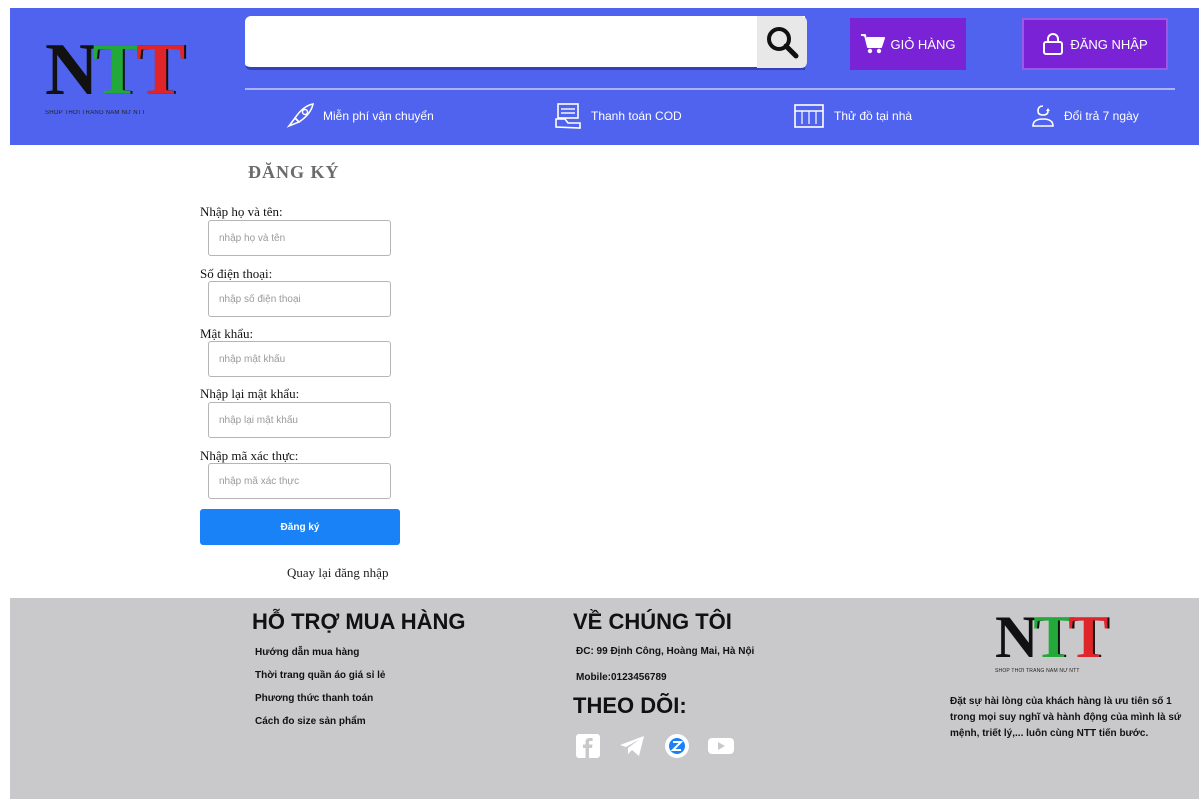 This screenshot has width=1199, height=799. I want to click on zalo-icon, so click(677, 746).